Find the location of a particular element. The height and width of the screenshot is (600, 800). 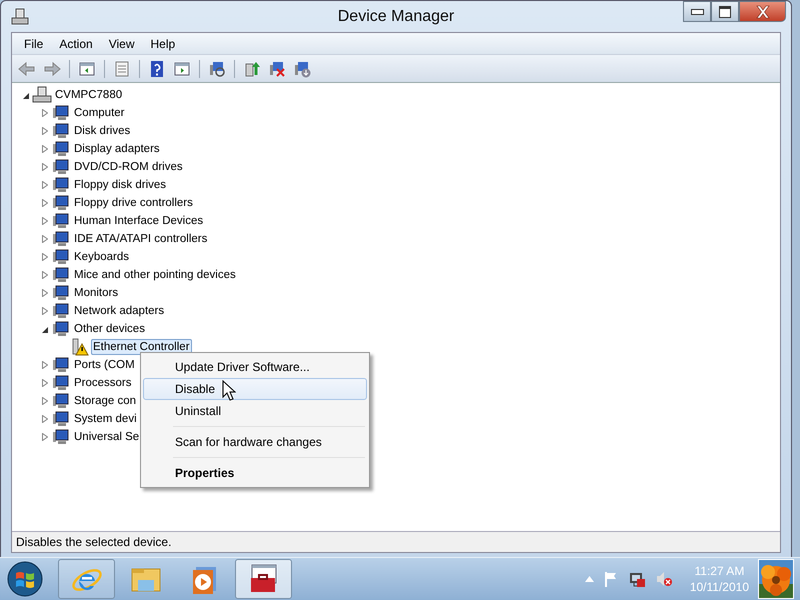

help-icon is located at coordinates (157, 69).